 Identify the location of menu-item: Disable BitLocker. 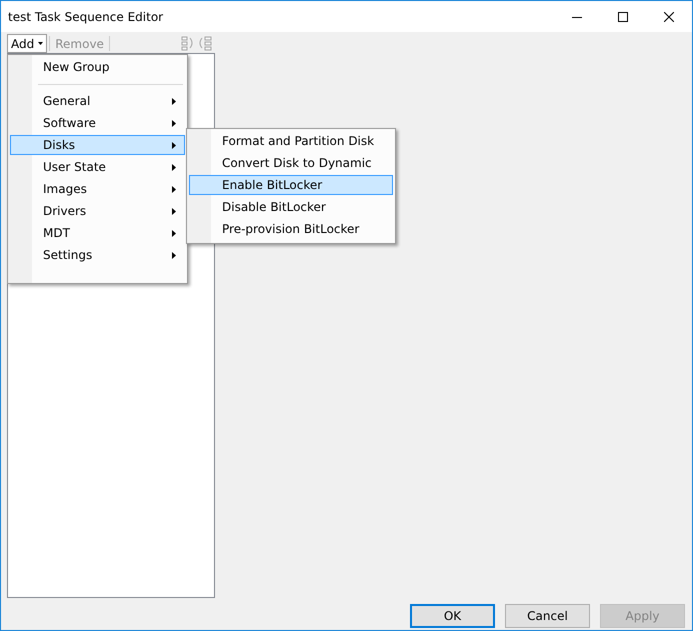
(291, 207).